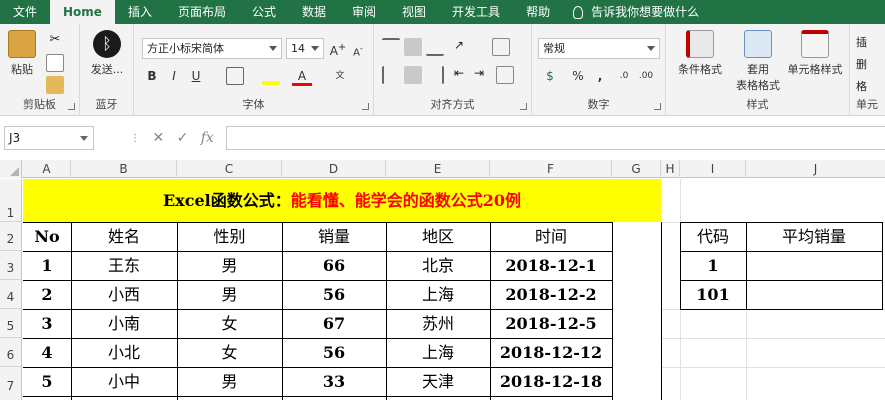 The height and width of the screenshot is (405, 885). Describe the element at coordinates (551, 265) in the screenshot. I see `table-cell-time: 2018-12-1` at that location.